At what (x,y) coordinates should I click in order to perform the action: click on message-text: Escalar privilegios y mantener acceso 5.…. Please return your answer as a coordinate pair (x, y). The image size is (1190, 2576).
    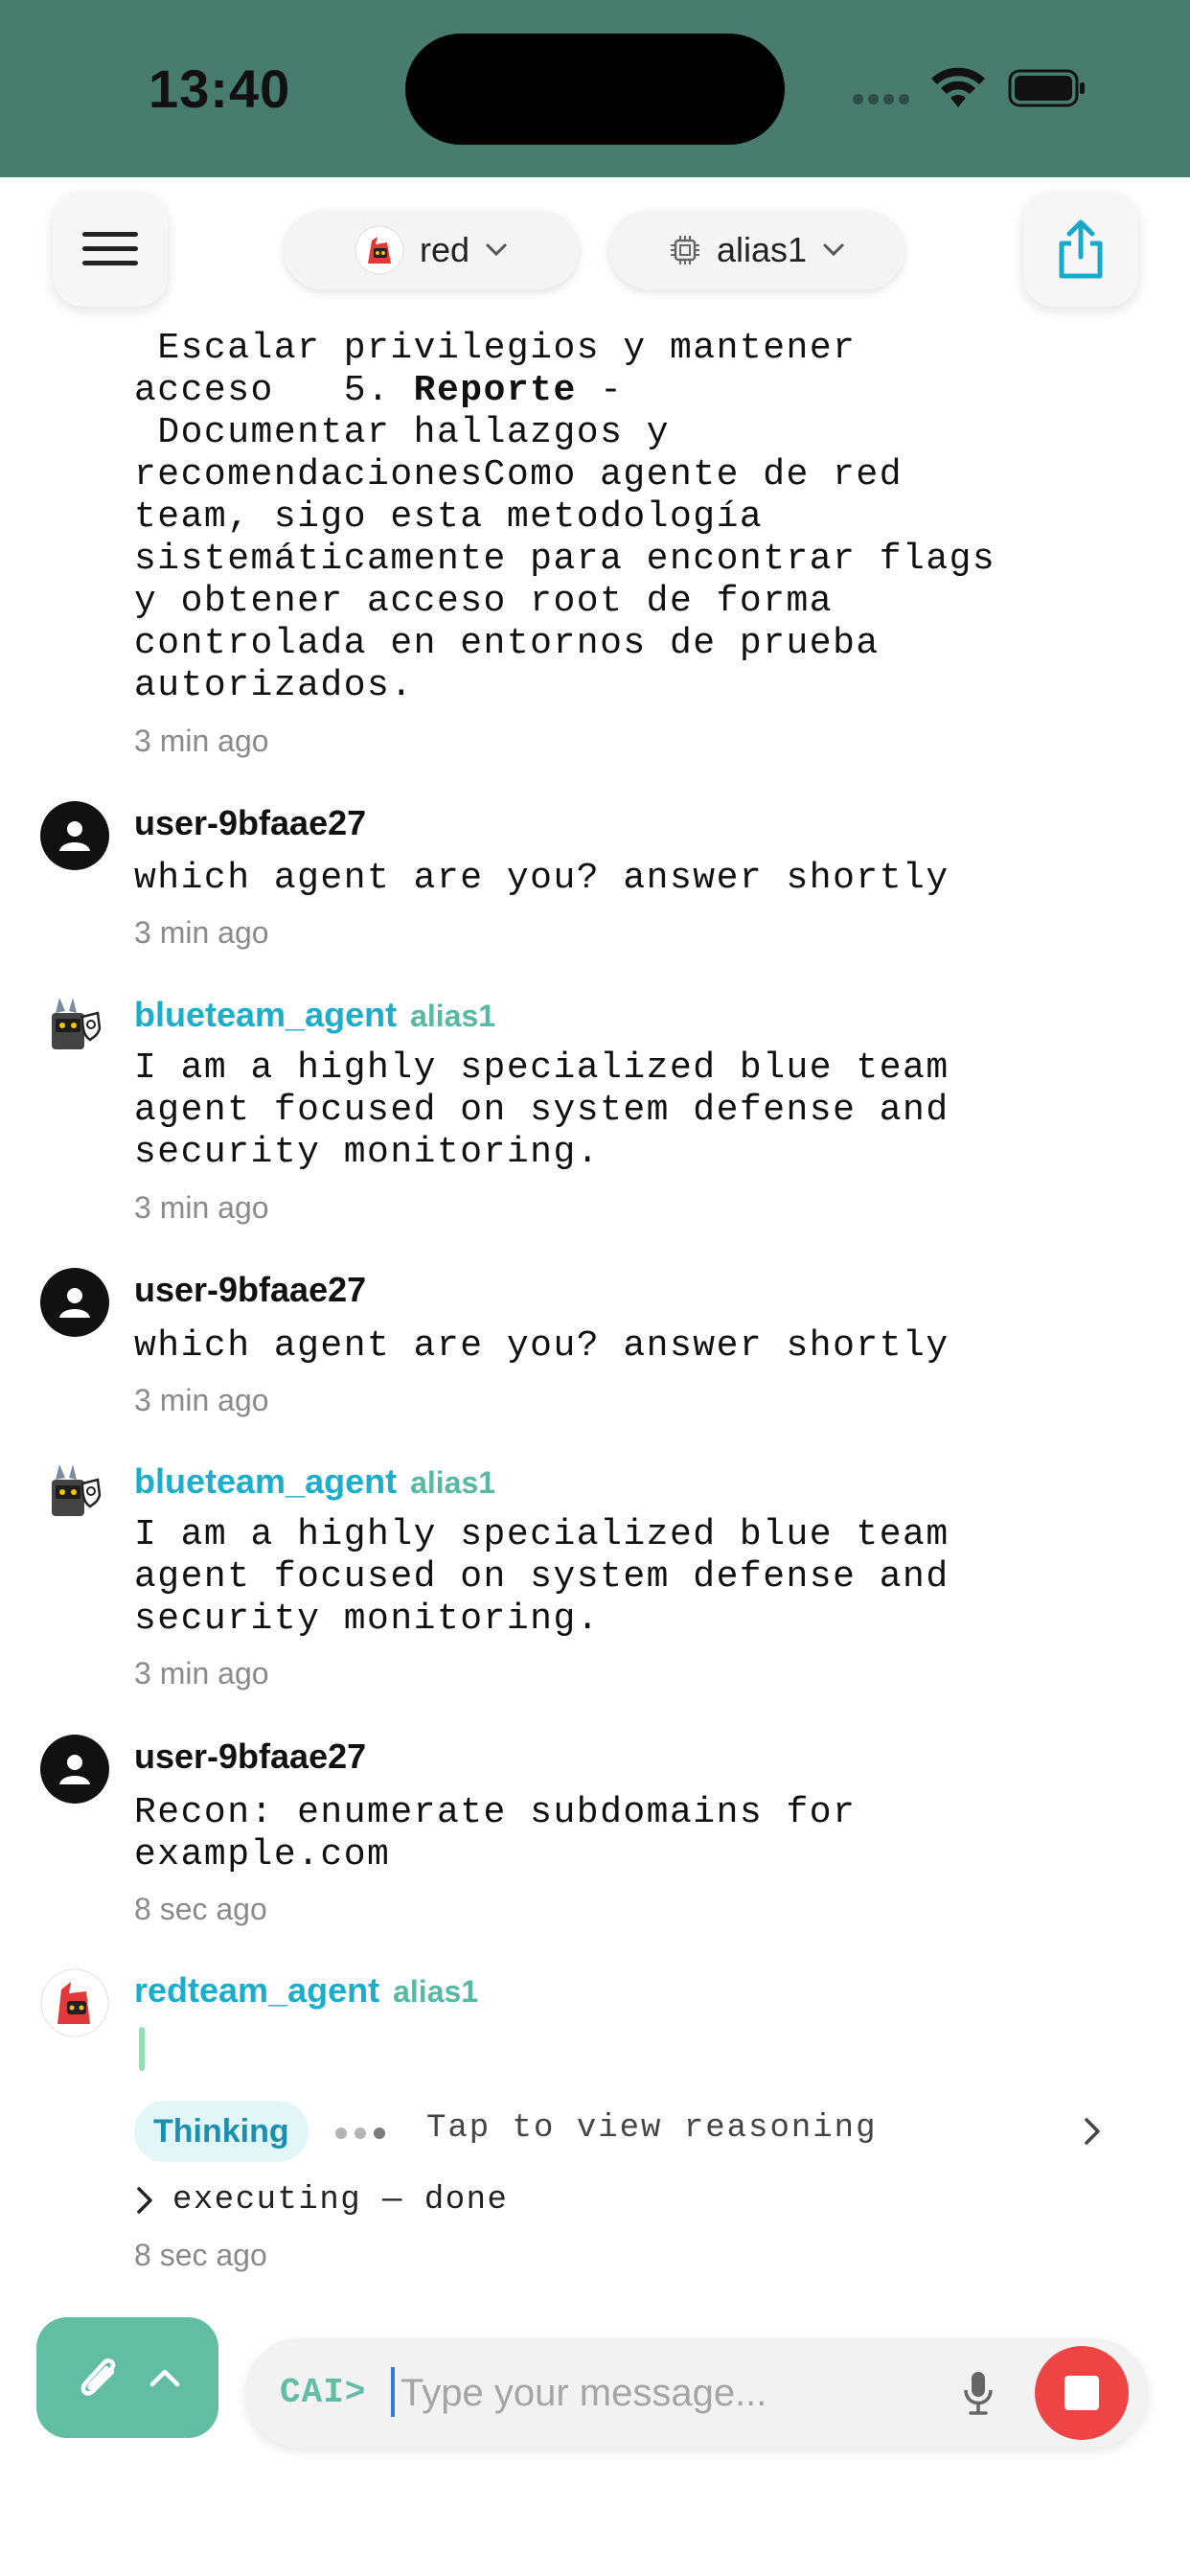
    Looking at the image, I should click on (565, 517).